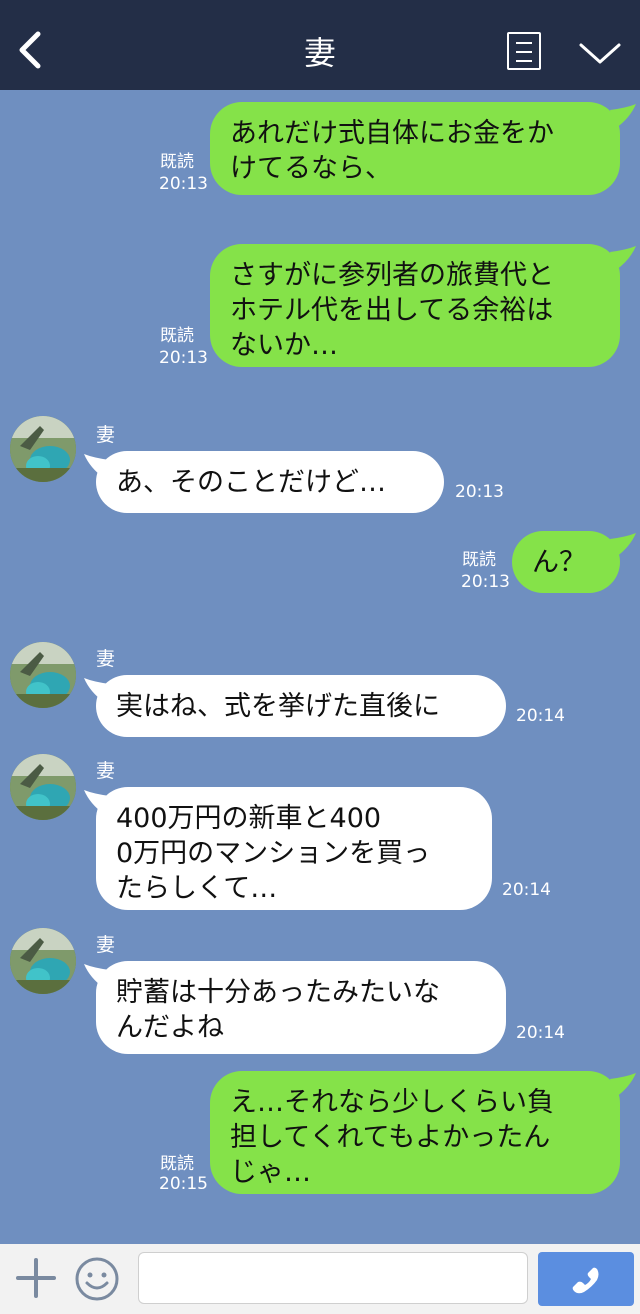 Image resolution: width=640 pixels, height=1314 pixels. What do you see at coordinates (183, 1184) in the screenshot?
I see `message-time: 20:15` at bounding box center [183, 1184].